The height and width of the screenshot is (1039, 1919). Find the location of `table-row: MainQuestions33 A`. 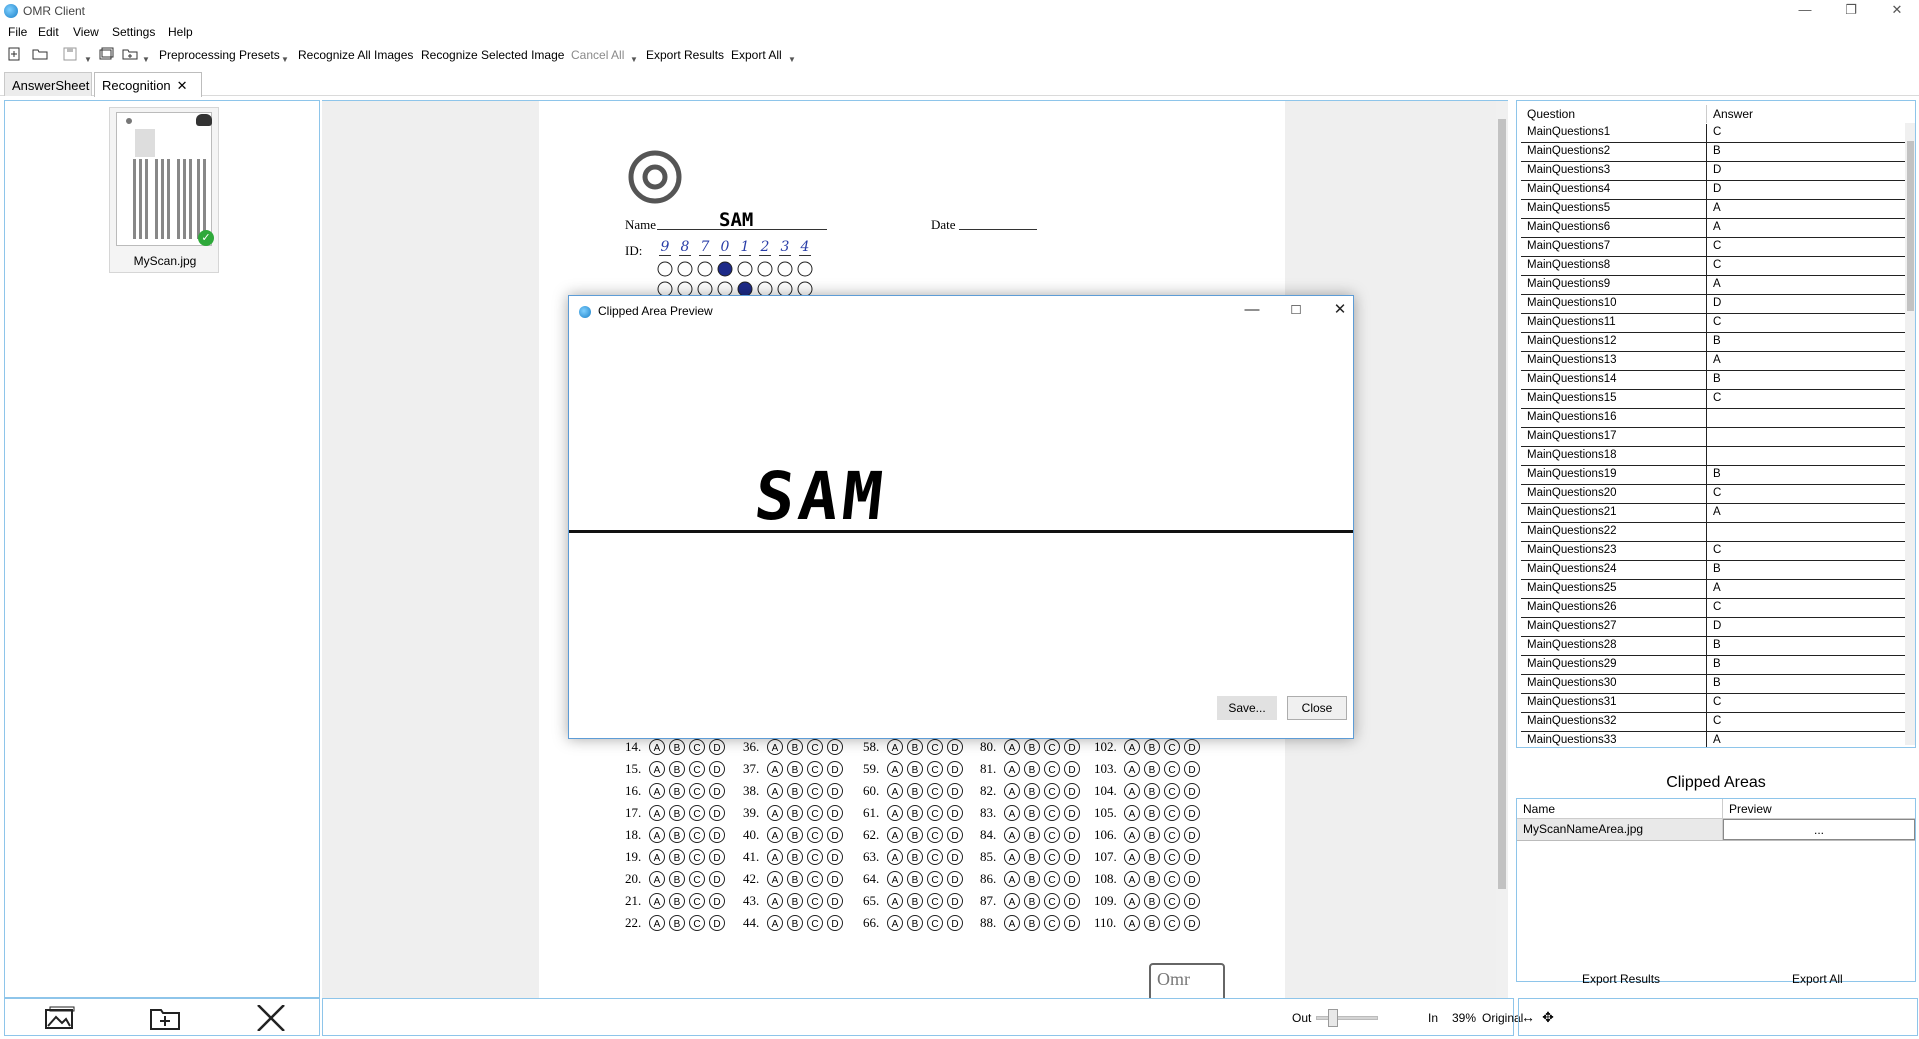

table-row: MainQuestions33 A is located at coordinates (1713, 739).